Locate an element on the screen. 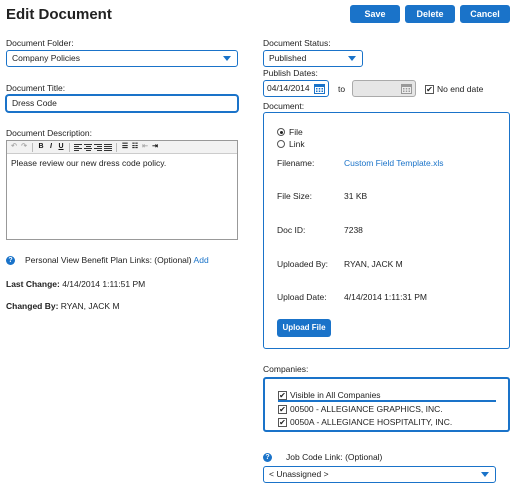  italic-icon: I is located at coordinates (51, 147).